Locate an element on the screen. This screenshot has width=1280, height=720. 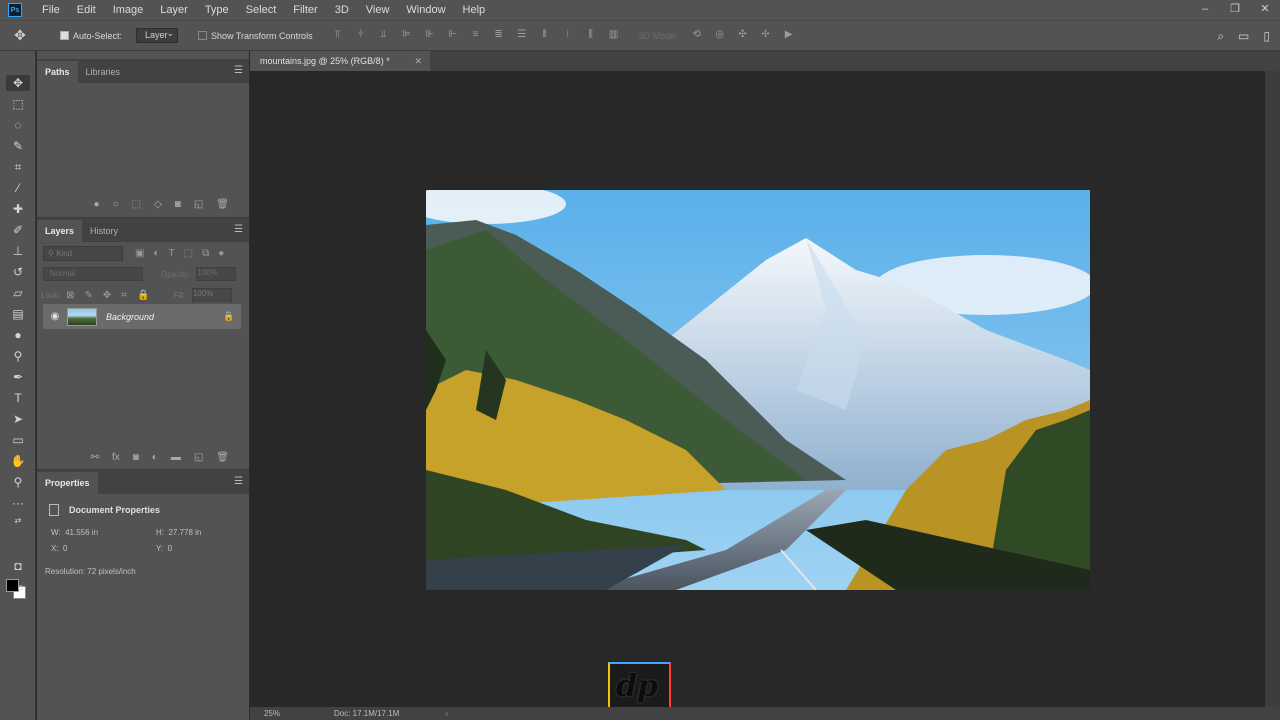
tab-layers: Layers is located at coordinates (60, 231).